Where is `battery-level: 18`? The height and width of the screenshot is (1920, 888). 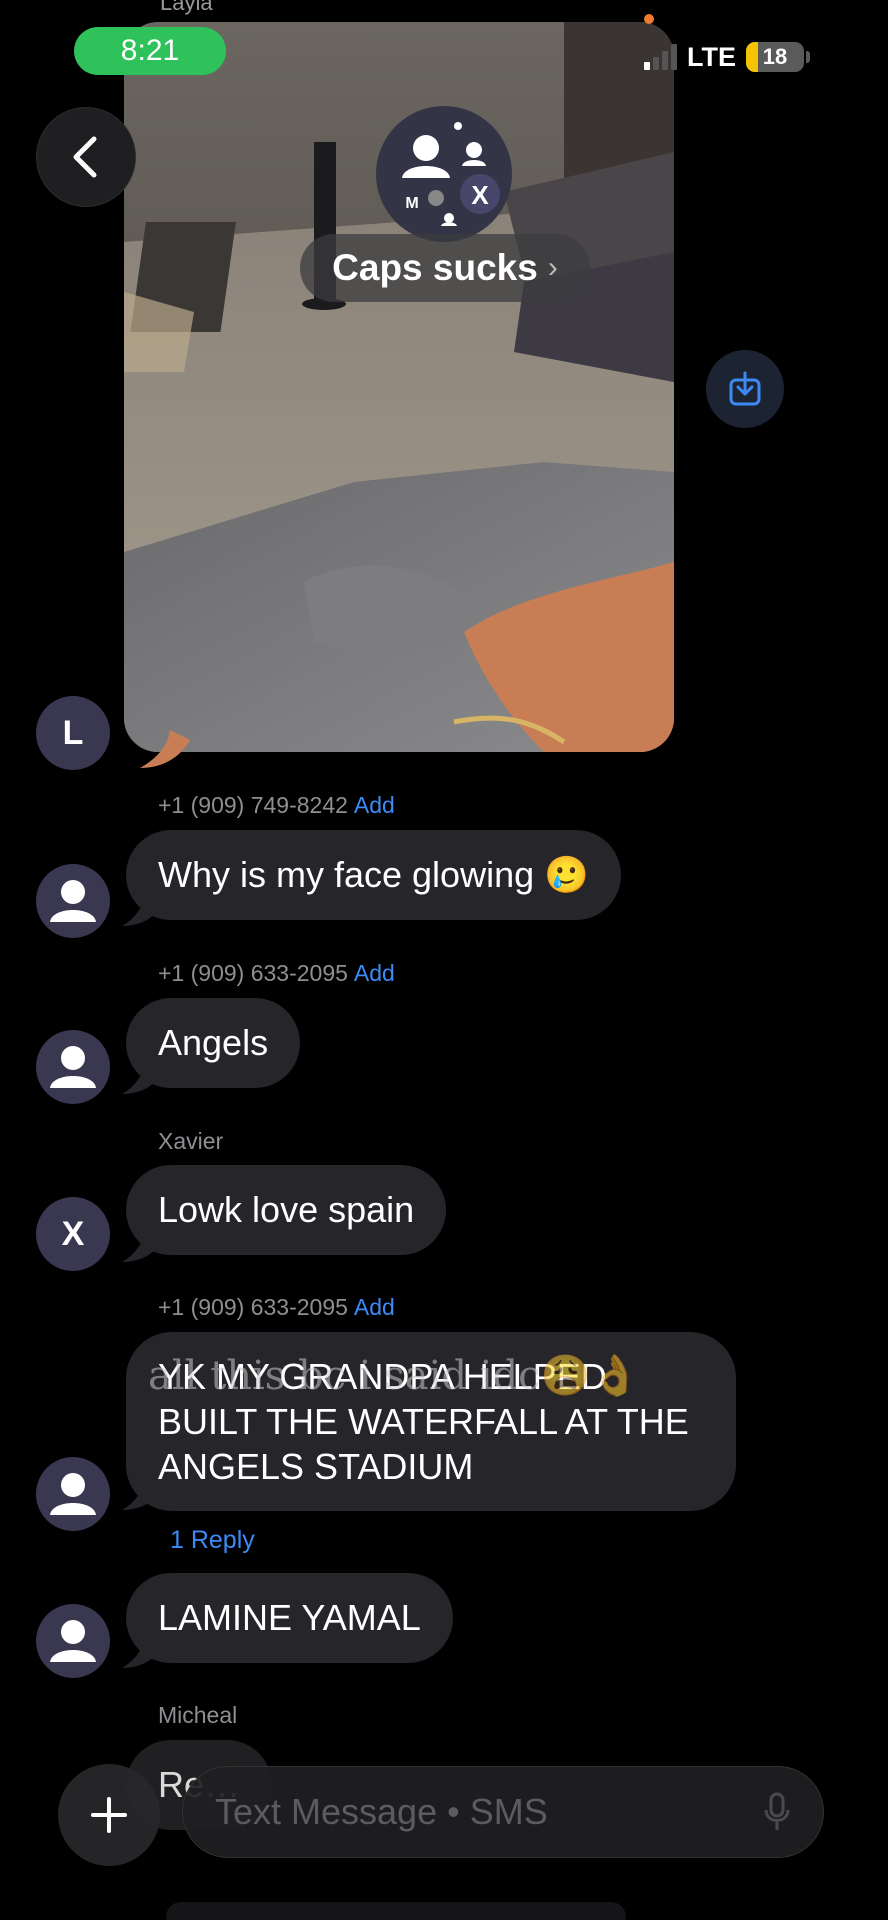
battery-level: 18 is located at coordinates (775, 56).